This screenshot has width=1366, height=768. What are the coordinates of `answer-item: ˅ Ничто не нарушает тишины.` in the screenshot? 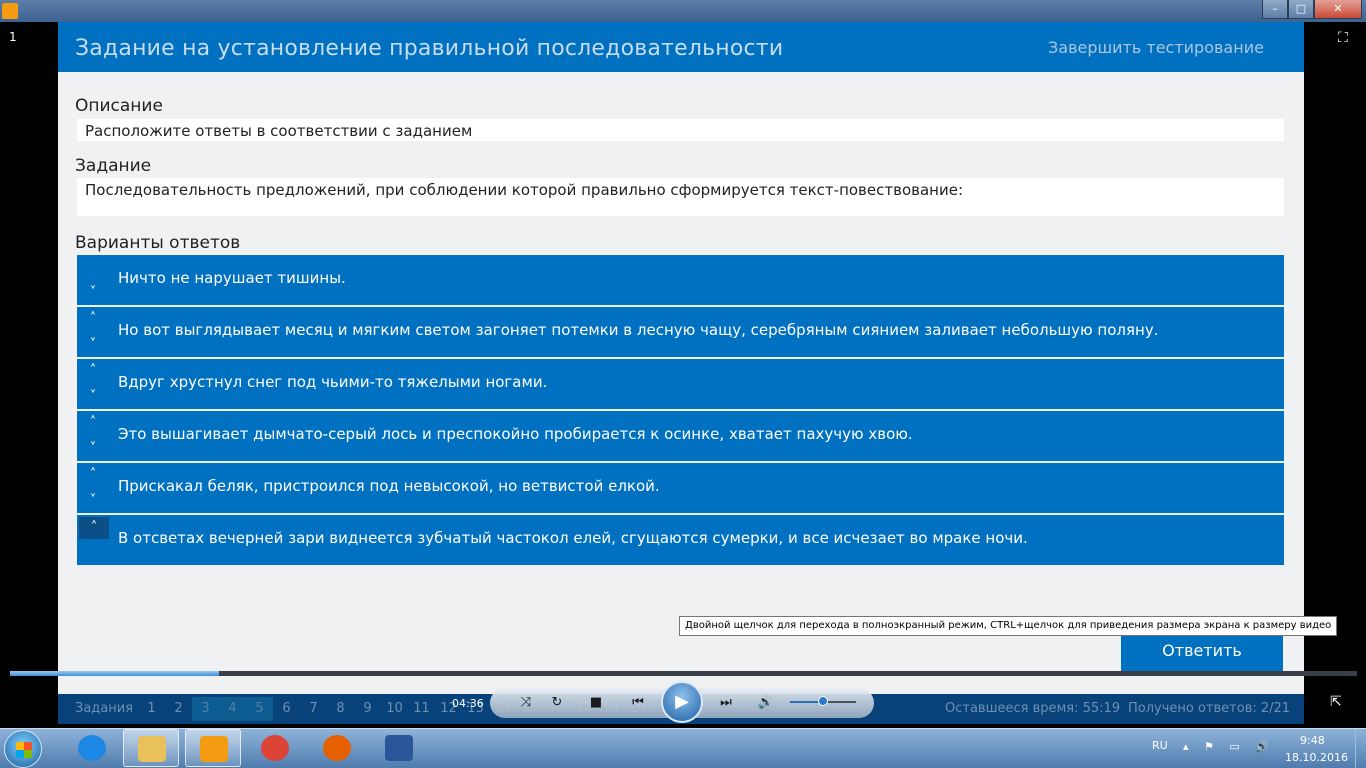 It's located at (680, 280).